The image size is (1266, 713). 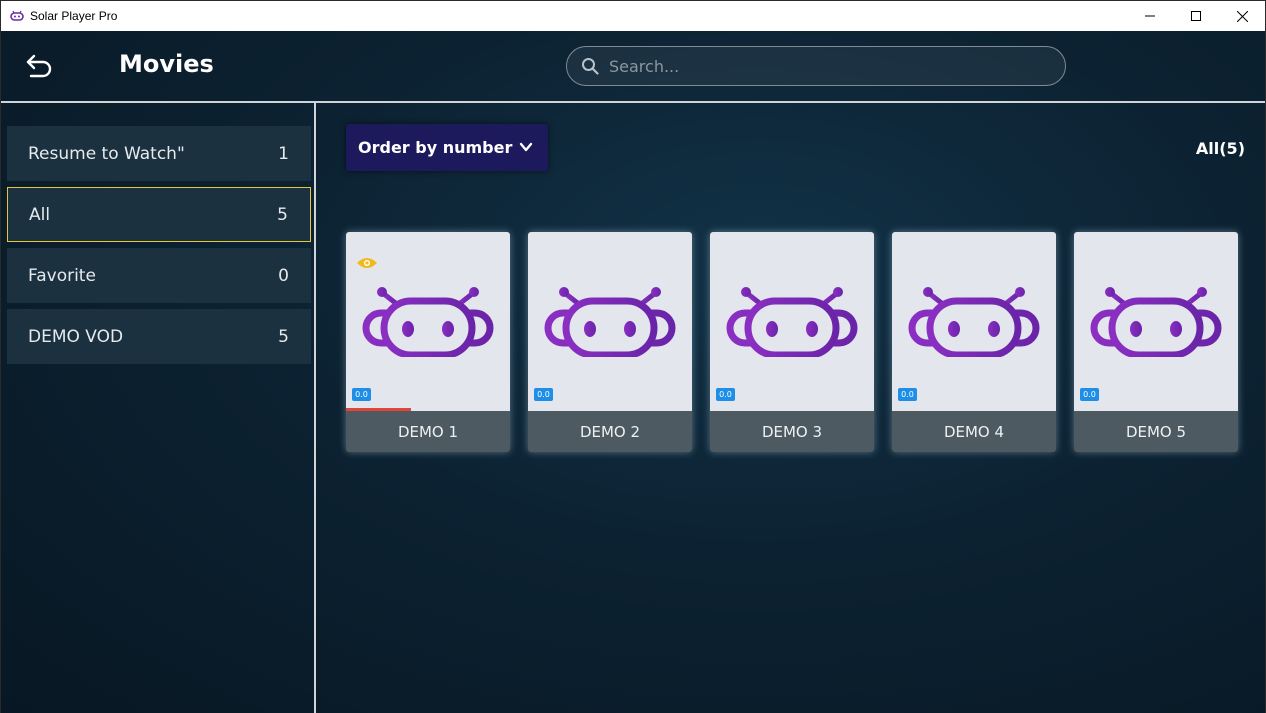 I want to click on order-label: Order by number, so click(x=435, y=147).